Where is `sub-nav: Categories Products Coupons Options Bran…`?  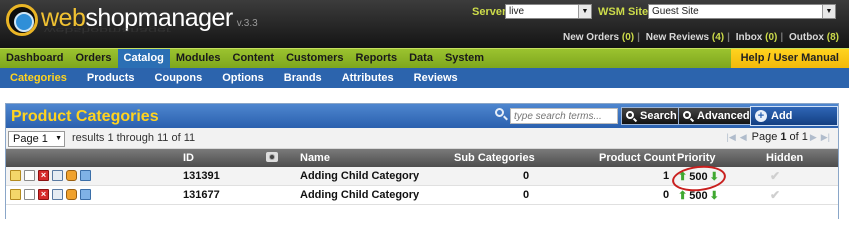
sub-nav: Categories Products Coupons Options Bran… is located at coordinates (424, 78).